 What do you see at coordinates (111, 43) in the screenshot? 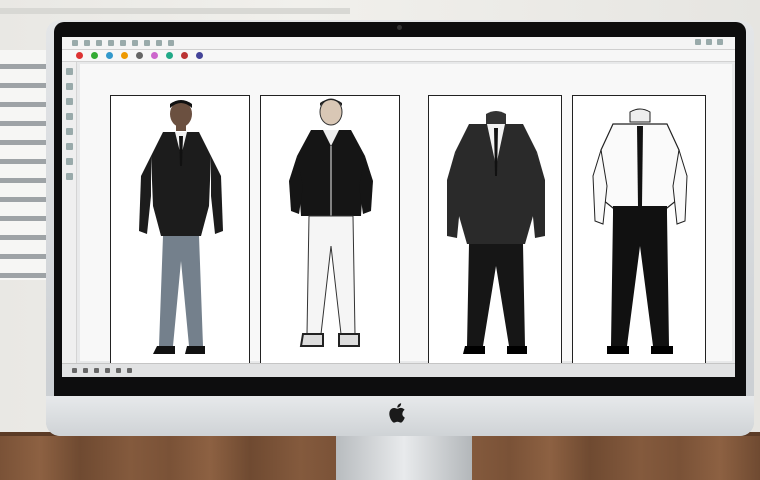
I see `print-icon` at bounding box center [111, 43].